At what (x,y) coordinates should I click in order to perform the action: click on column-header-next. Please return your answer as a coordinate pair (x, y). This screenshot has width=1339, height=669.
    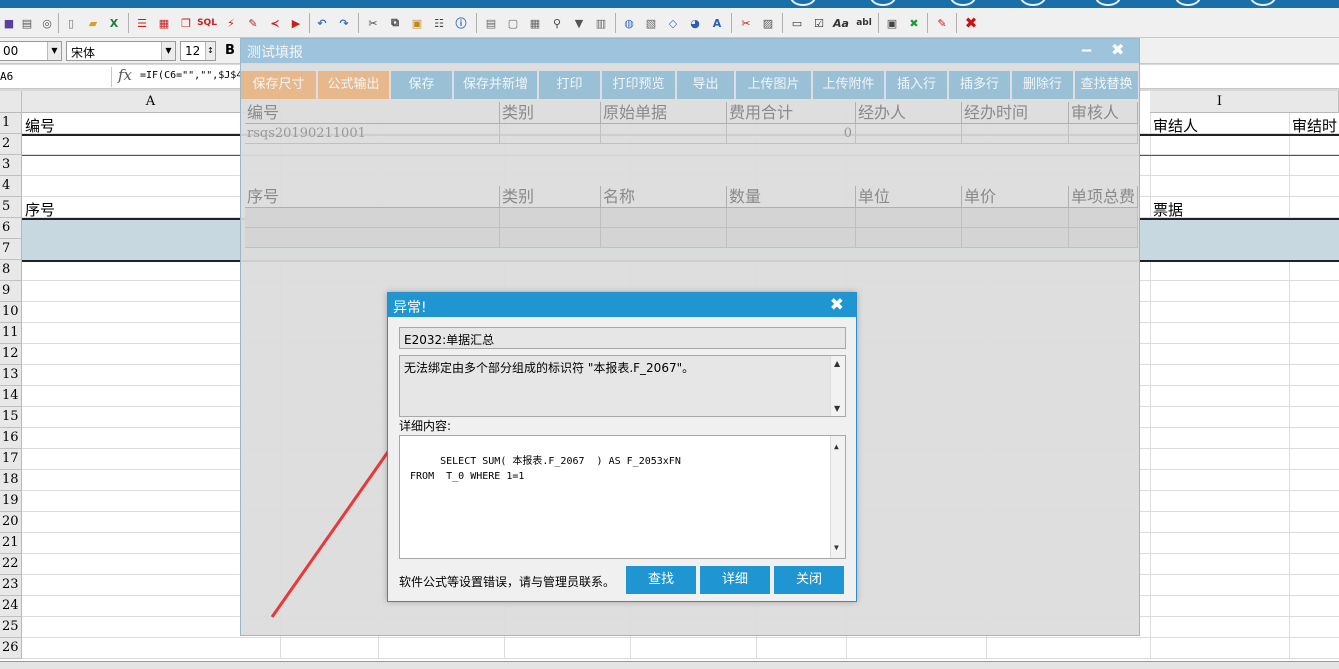
    Looking at the image, I should click on (1314, 102).